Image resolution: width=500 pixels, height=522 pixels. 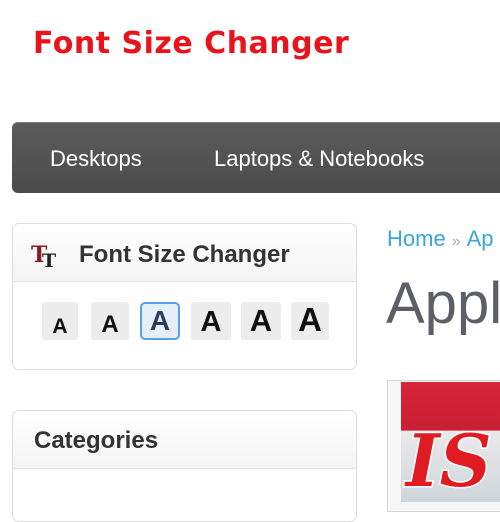 I want to click on nav-item-desktops: Desktops, so click(x=96, y=159).